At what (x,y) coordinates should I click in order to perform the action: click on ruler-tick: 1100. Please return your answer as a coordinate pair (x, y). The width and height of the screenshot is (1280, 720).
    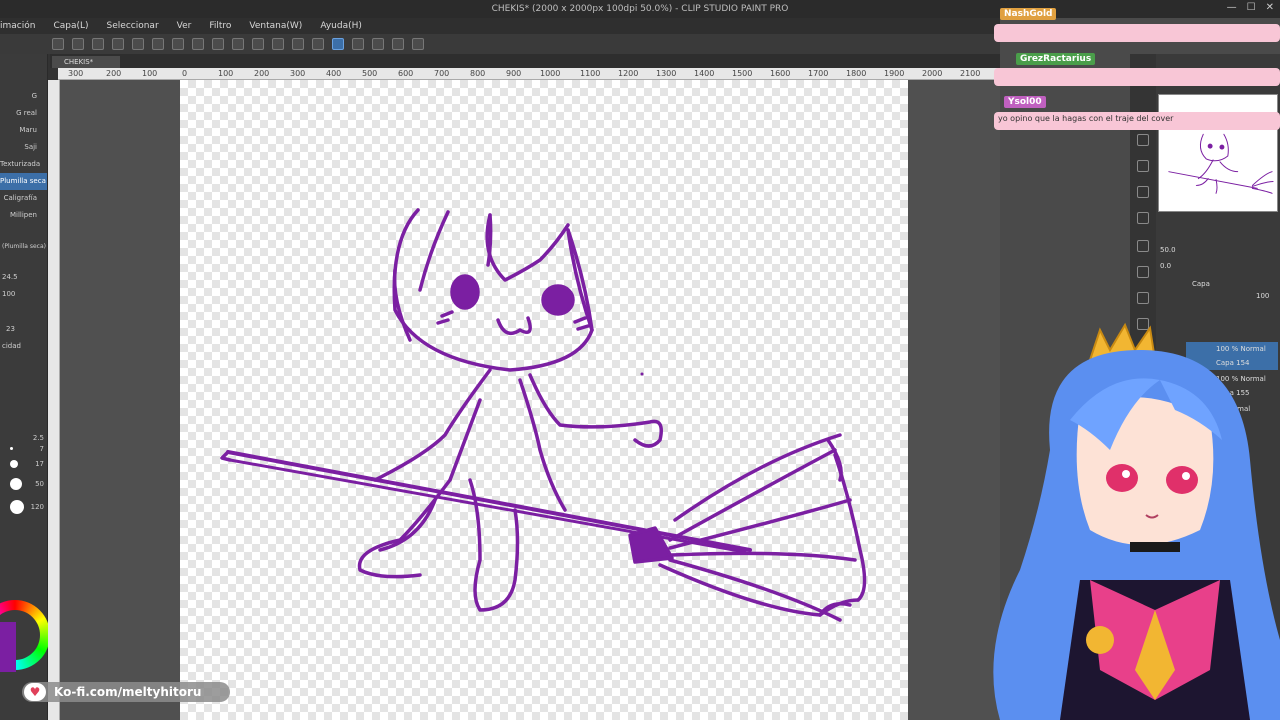
    Looking at the image, I should click on (590, 73).